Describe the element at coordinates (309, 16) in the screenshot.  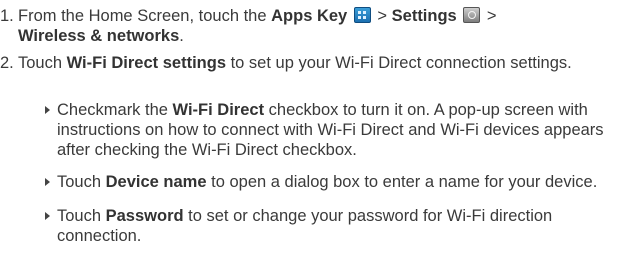
I see `apps-key-label: Apps Key` at that location.